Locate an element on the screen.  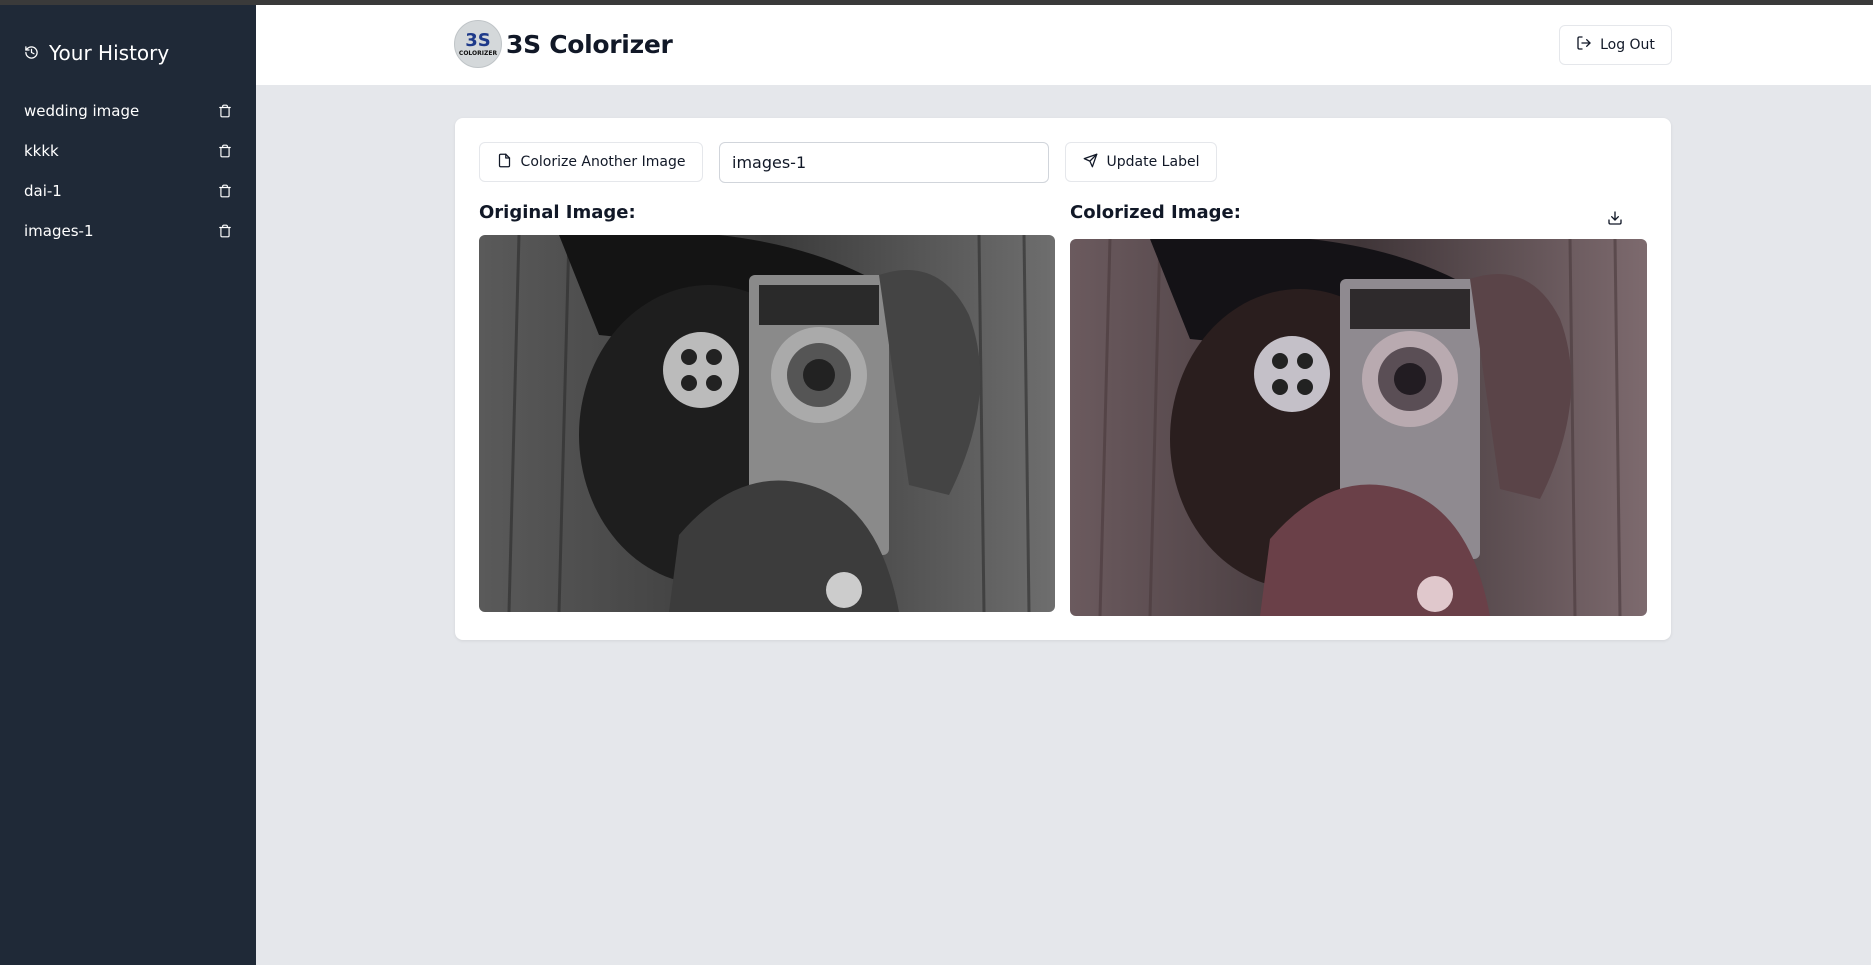
logout-label: Log Out is located at coordinates (1627, 45).